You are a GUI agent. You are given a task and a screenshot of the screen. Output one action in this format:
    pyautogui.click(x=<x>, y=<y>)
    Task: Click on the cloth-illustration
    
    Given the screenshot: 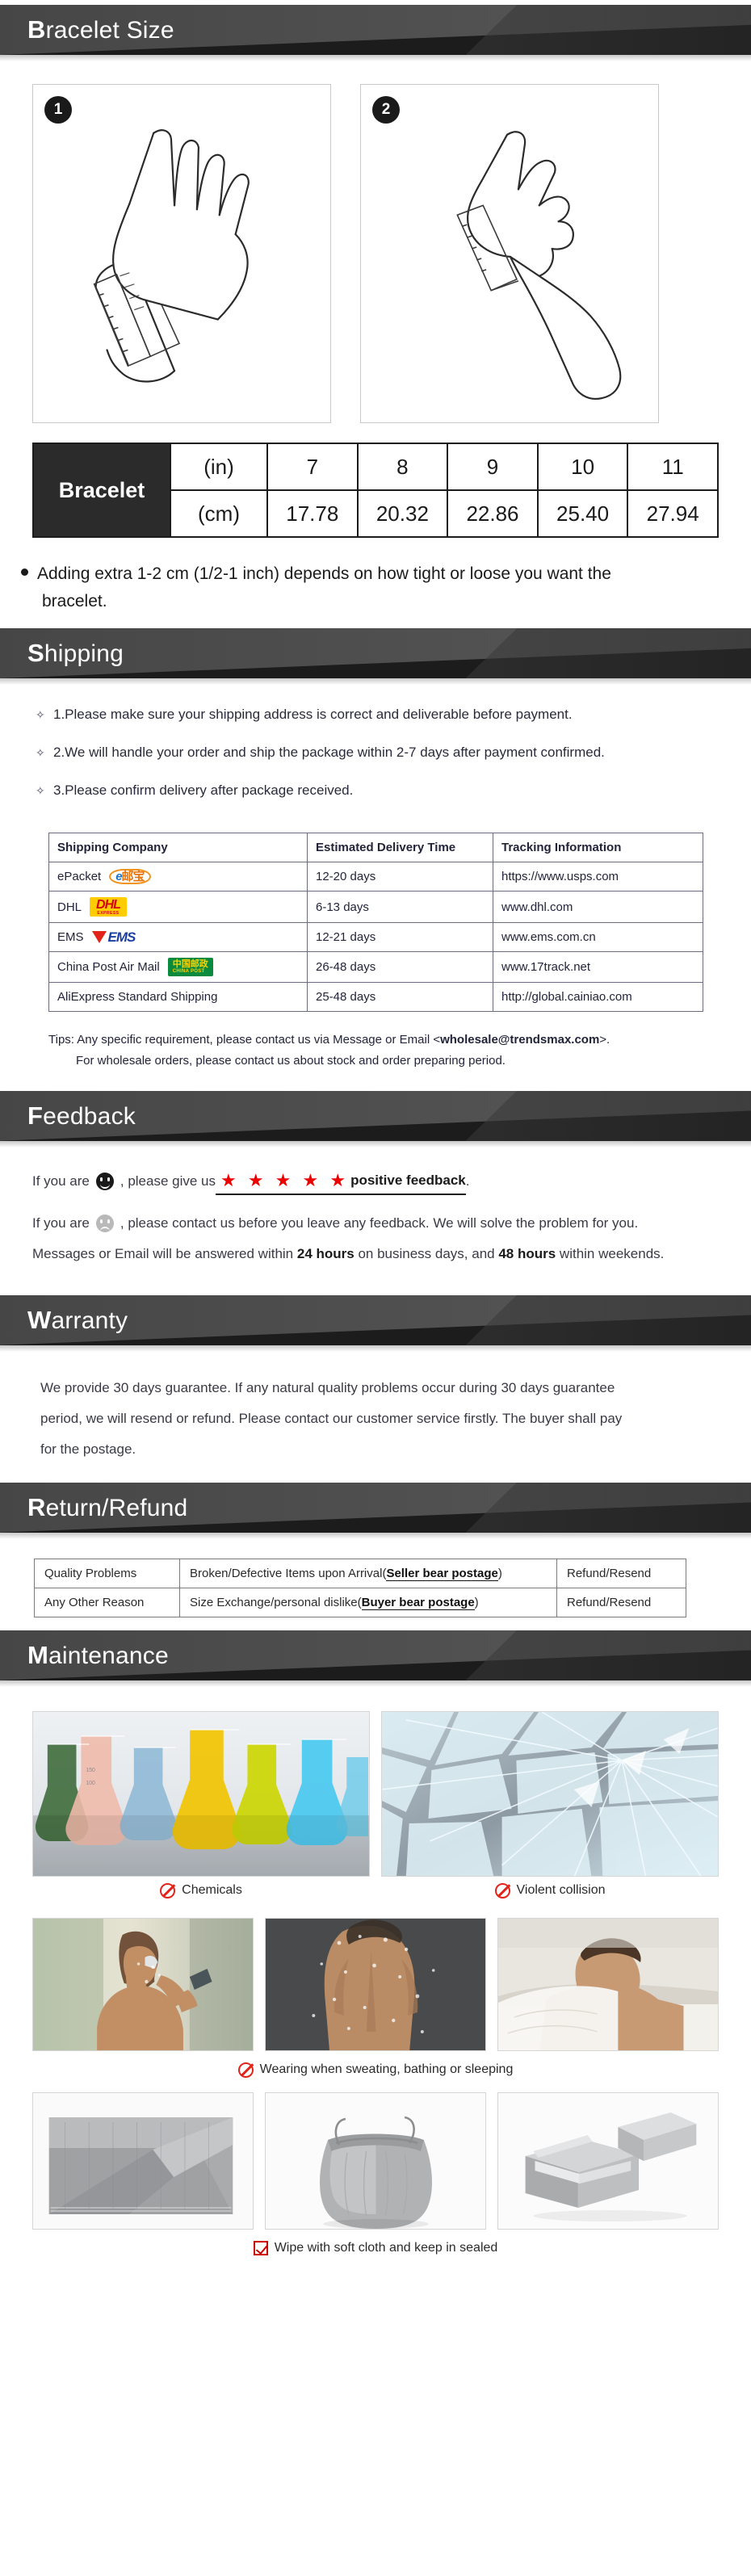 What is the action you would take?
    pyautogui.click(x=143, y=2160)
    